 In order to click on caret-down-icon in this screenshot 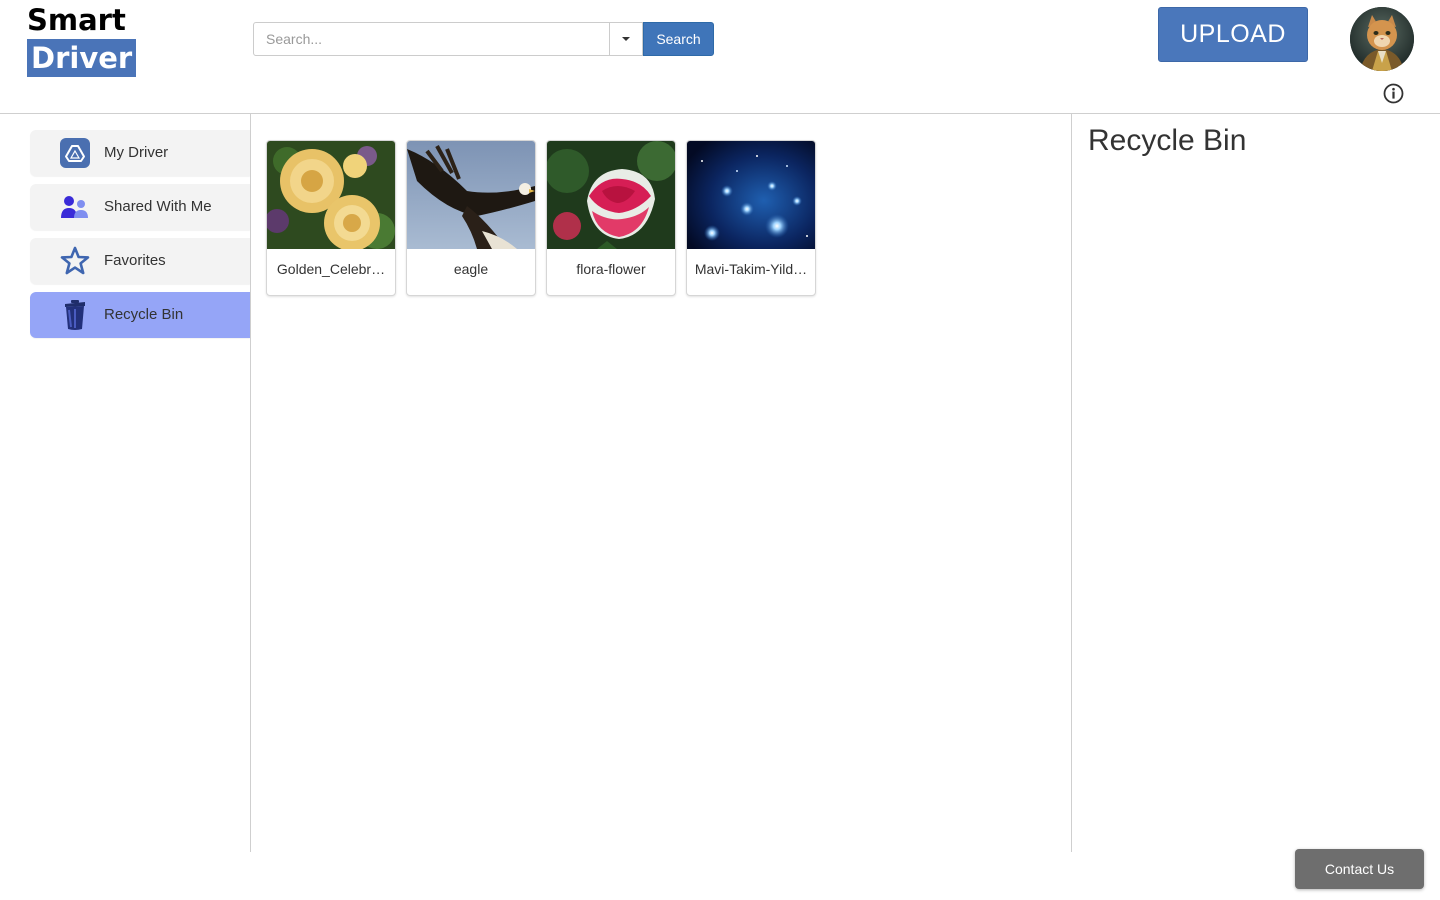, I will do `click(626, 39)`.